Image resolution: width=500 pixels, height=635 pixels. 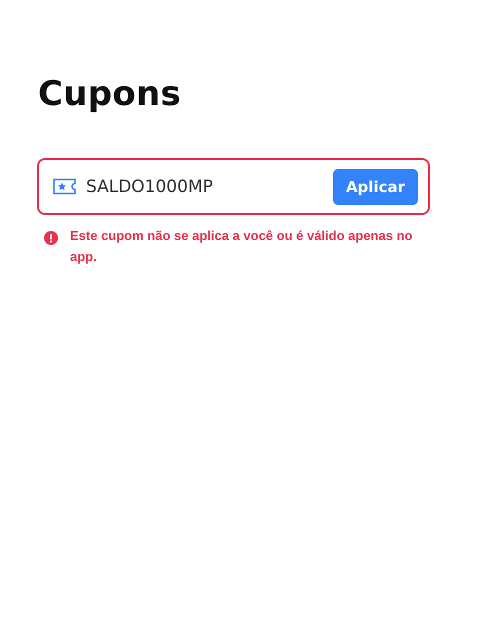 What do you see at coordinates (110, 94) in the screenshot?
I see `page-title: Cupons` at bounding box center [110, 94].